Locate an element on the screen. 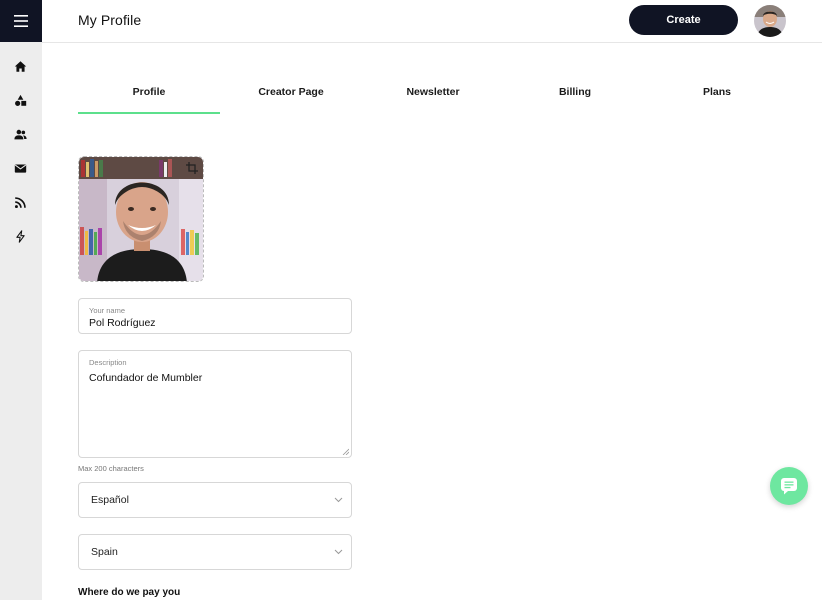  avatar is located at coordinates (770, 21).